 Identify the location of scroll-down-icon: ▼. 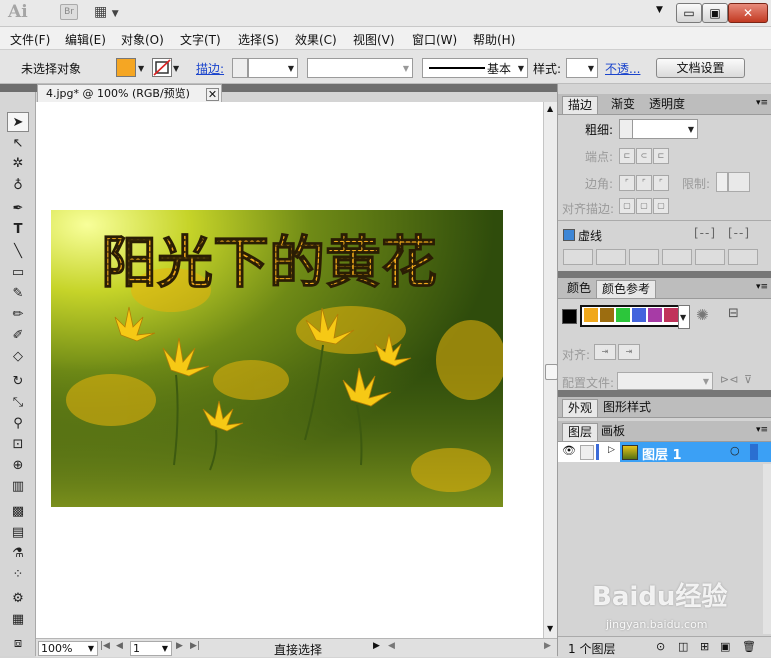
(550, 628).